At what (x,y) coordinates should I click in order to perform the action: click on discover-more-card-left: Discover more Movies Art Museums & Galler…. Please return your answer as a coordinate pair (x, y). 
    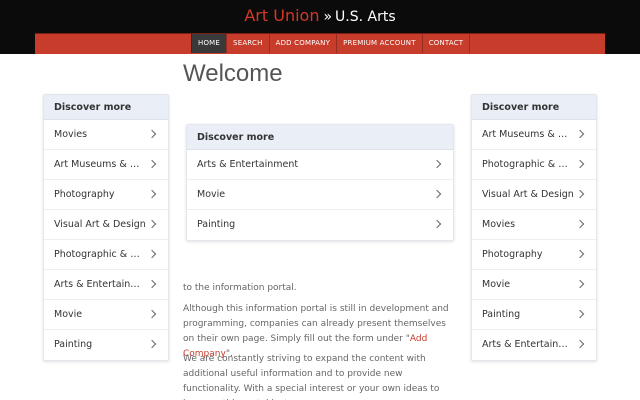
    Looking at the image, I should click on (106, 227).